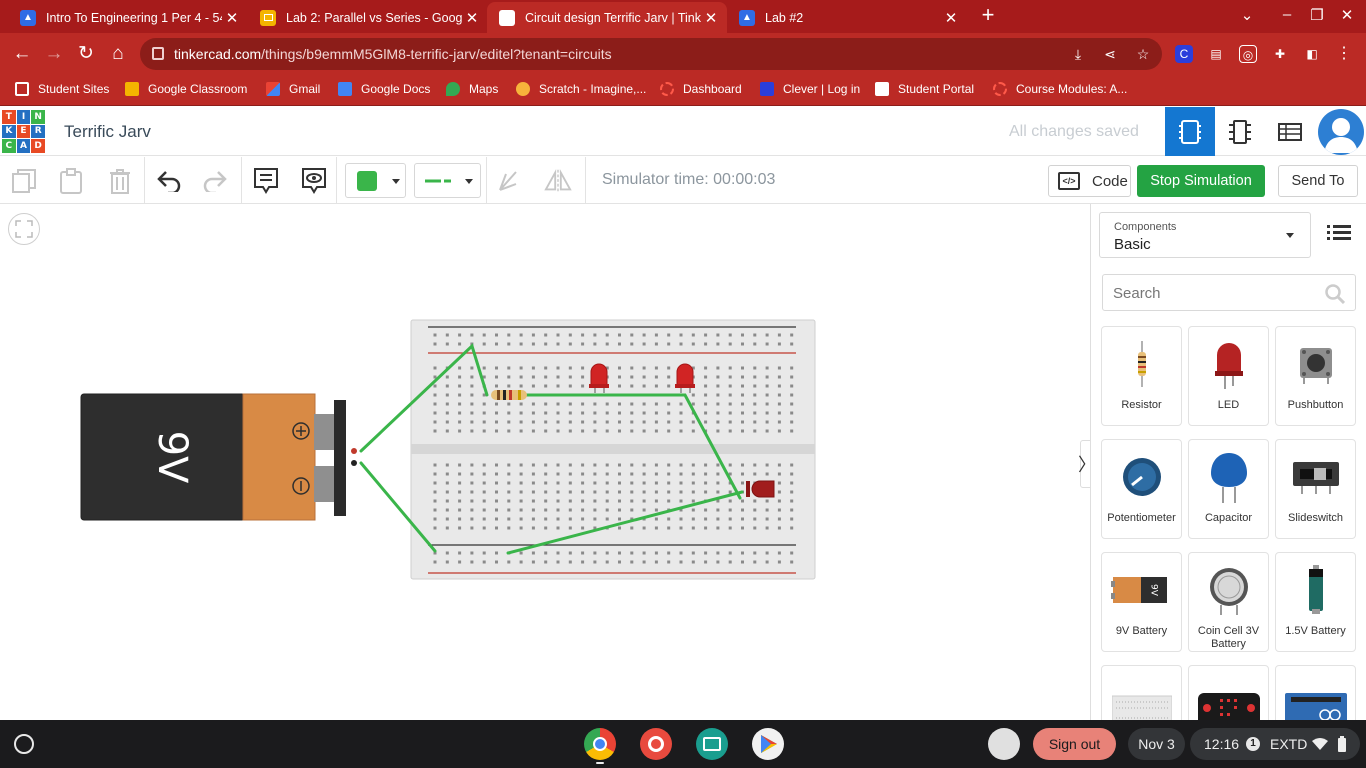  What do you see at coordinates (1141, 376) in the screenshot?
I see `component-resistor: Resistor` at bounding box center [1141, 376].